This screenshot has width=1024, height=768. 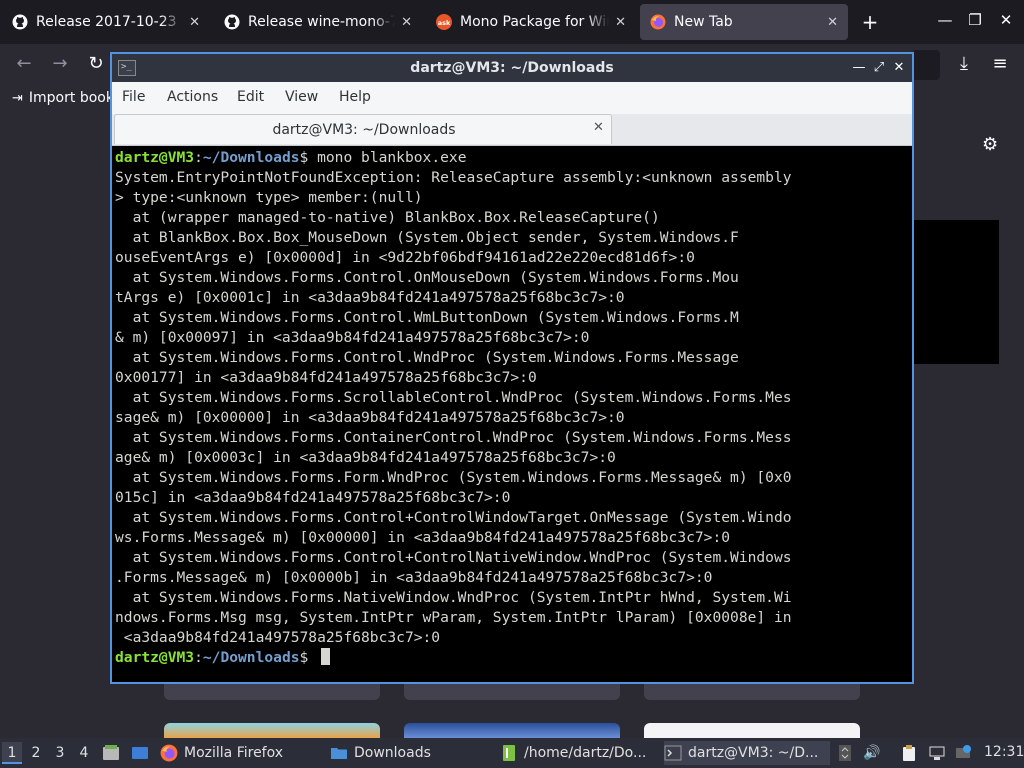 What do you see at coordinates (1006, 20) in the screenshot?
I see `close-window-icon: ✕` at bounding box center [1006, 20].